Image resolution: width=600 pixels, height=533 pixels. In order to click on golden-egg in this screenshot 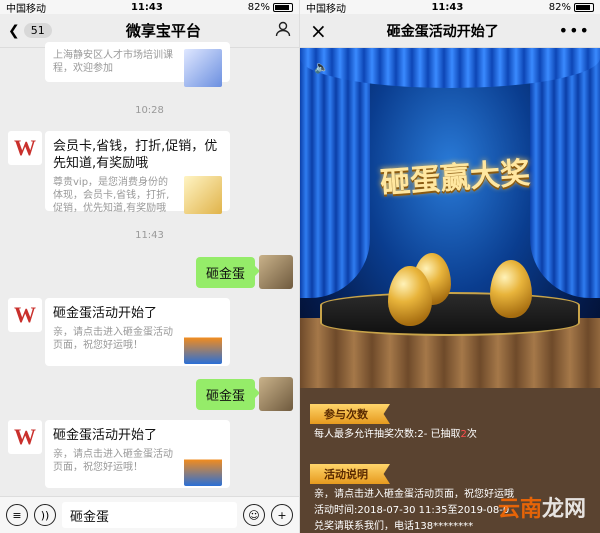, I will do `click(511, 289)`.